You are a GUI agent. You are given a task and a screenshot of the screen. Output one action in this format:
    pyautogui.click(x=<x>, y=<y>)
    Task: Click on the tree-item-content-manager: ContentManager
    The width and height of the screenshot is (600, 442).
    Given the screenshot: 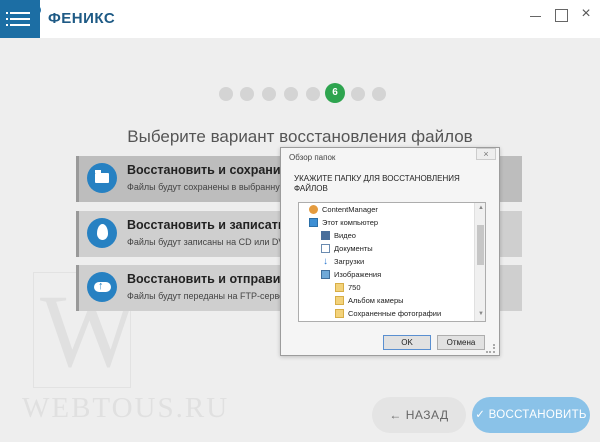 What is the action you would take?
    pyautogui.click(x=386, y=209)
    